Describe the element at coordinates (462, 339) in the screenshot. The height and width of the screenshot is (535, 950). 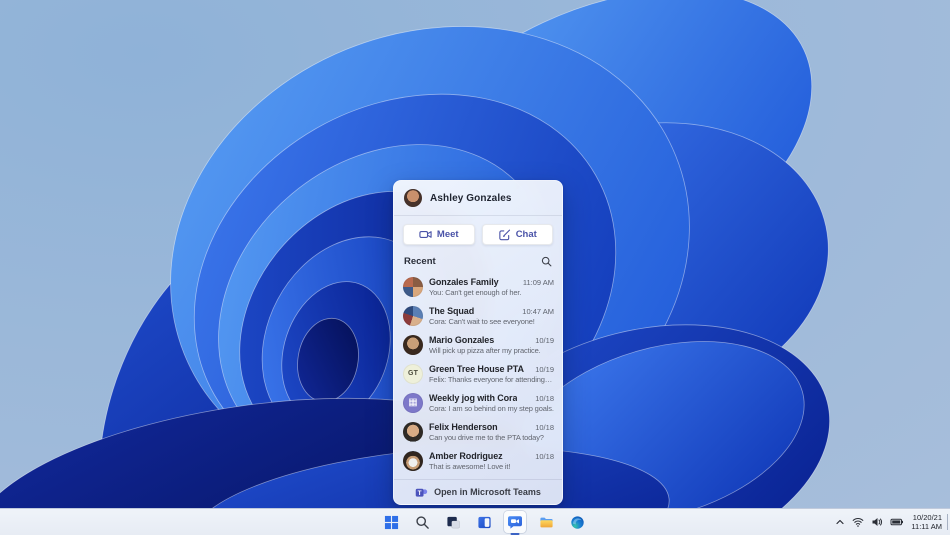
I see `conversation-name: Mario Gonzales` at that location.